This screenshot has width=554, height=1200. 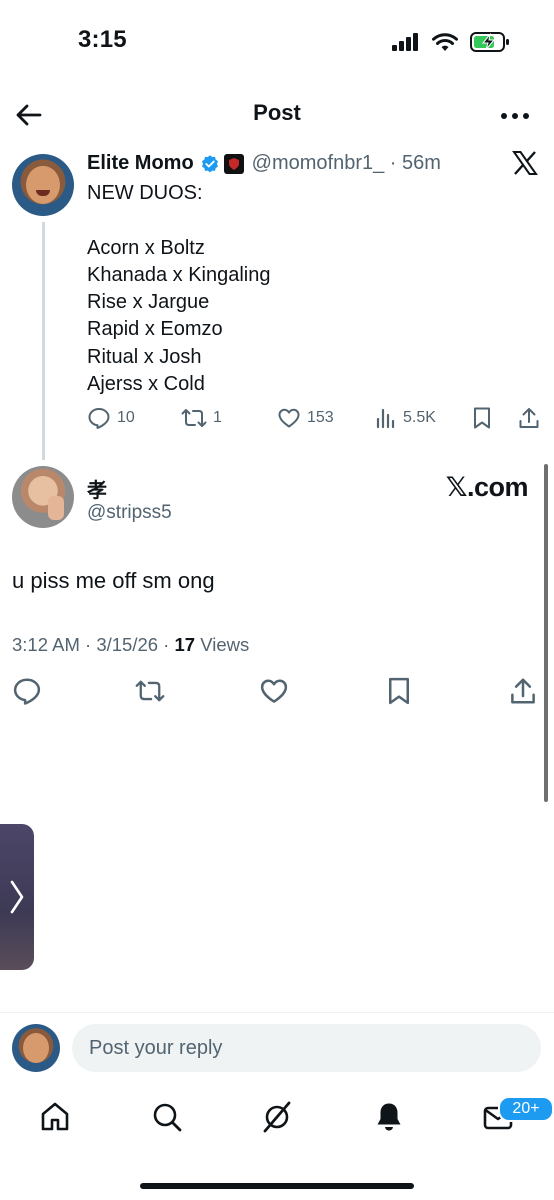 I want to click on home-indicator, so click(x=277, y=1186).